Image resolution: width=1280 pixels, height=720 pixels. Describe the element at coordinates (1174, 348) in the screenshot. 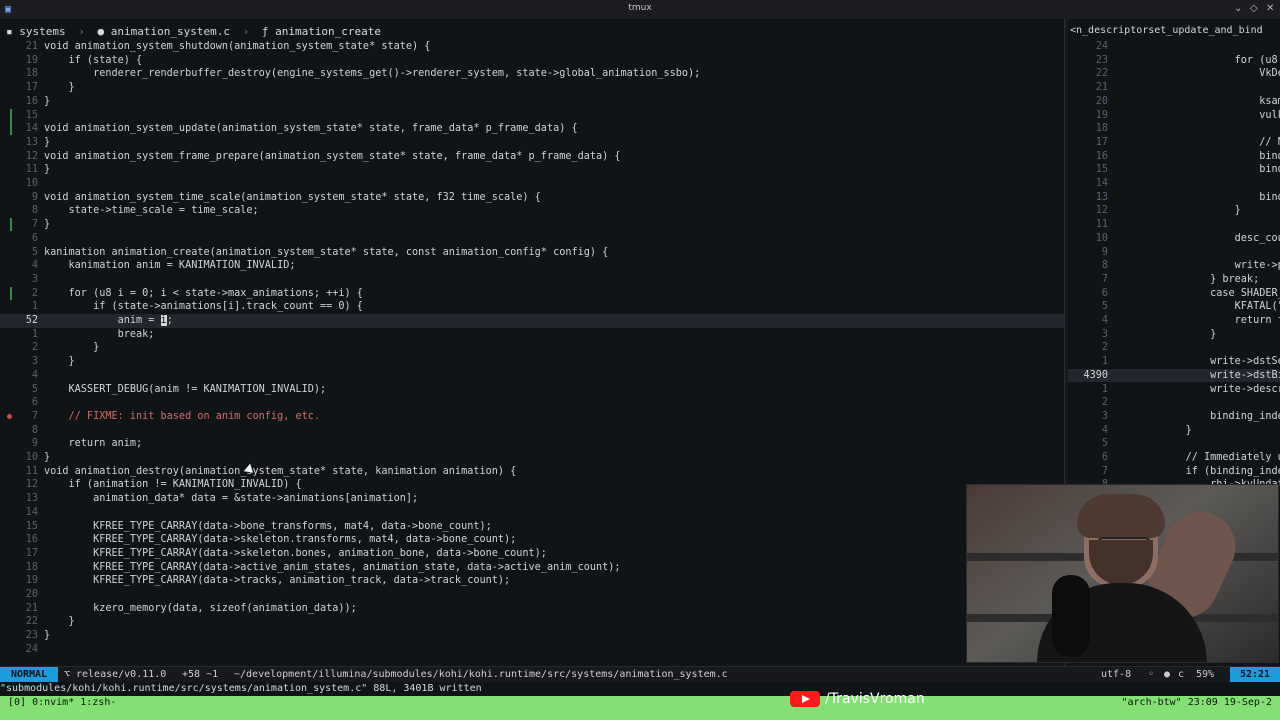

I see `code-line: 2` at that location.